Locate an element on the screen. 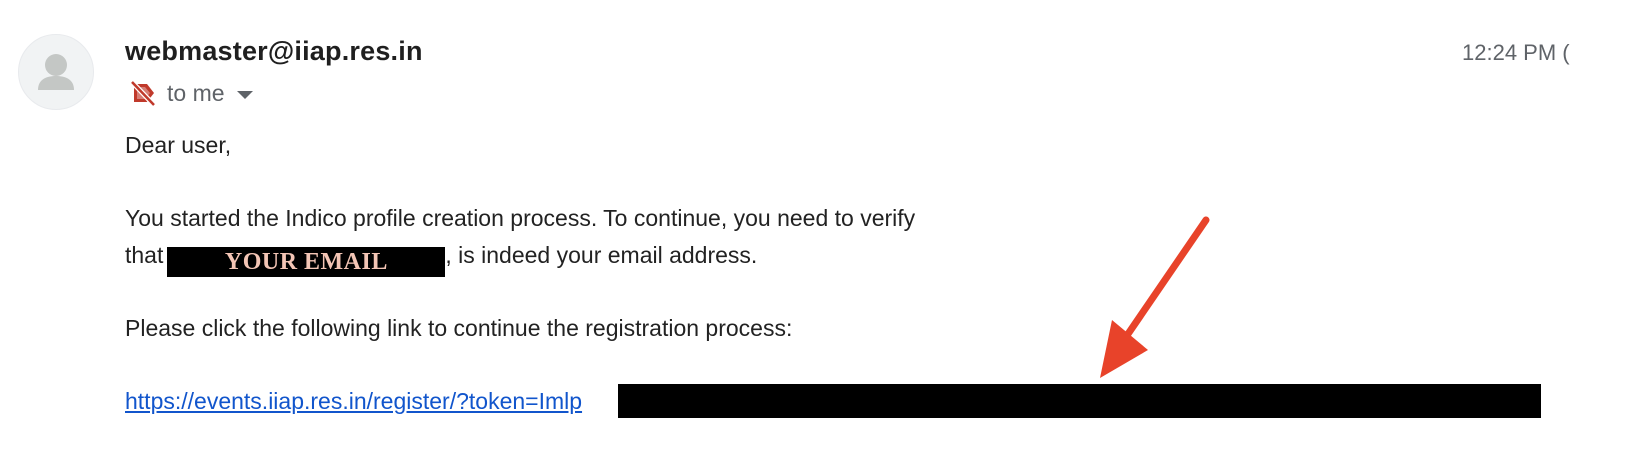 The height and width of the screenshot is (466, 1628). arrow-shaft is located at coordinates (1167, 277).